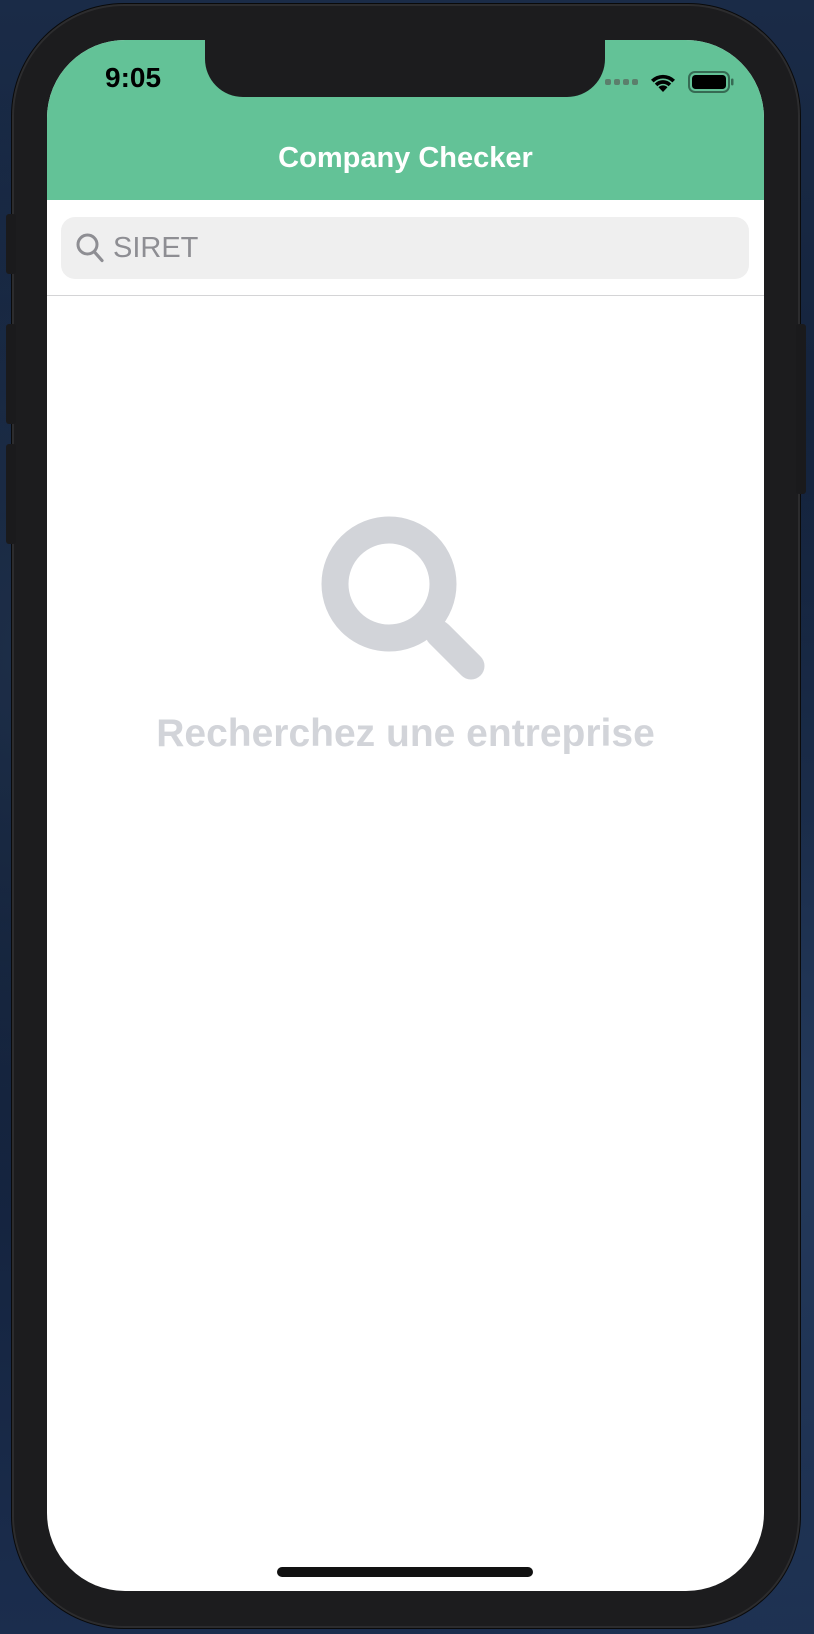 The image size is (814, 1634). What do you see at coordinates (405, 68) in the screenshot?
I see `device-notch` at bounding box center [405, 68].